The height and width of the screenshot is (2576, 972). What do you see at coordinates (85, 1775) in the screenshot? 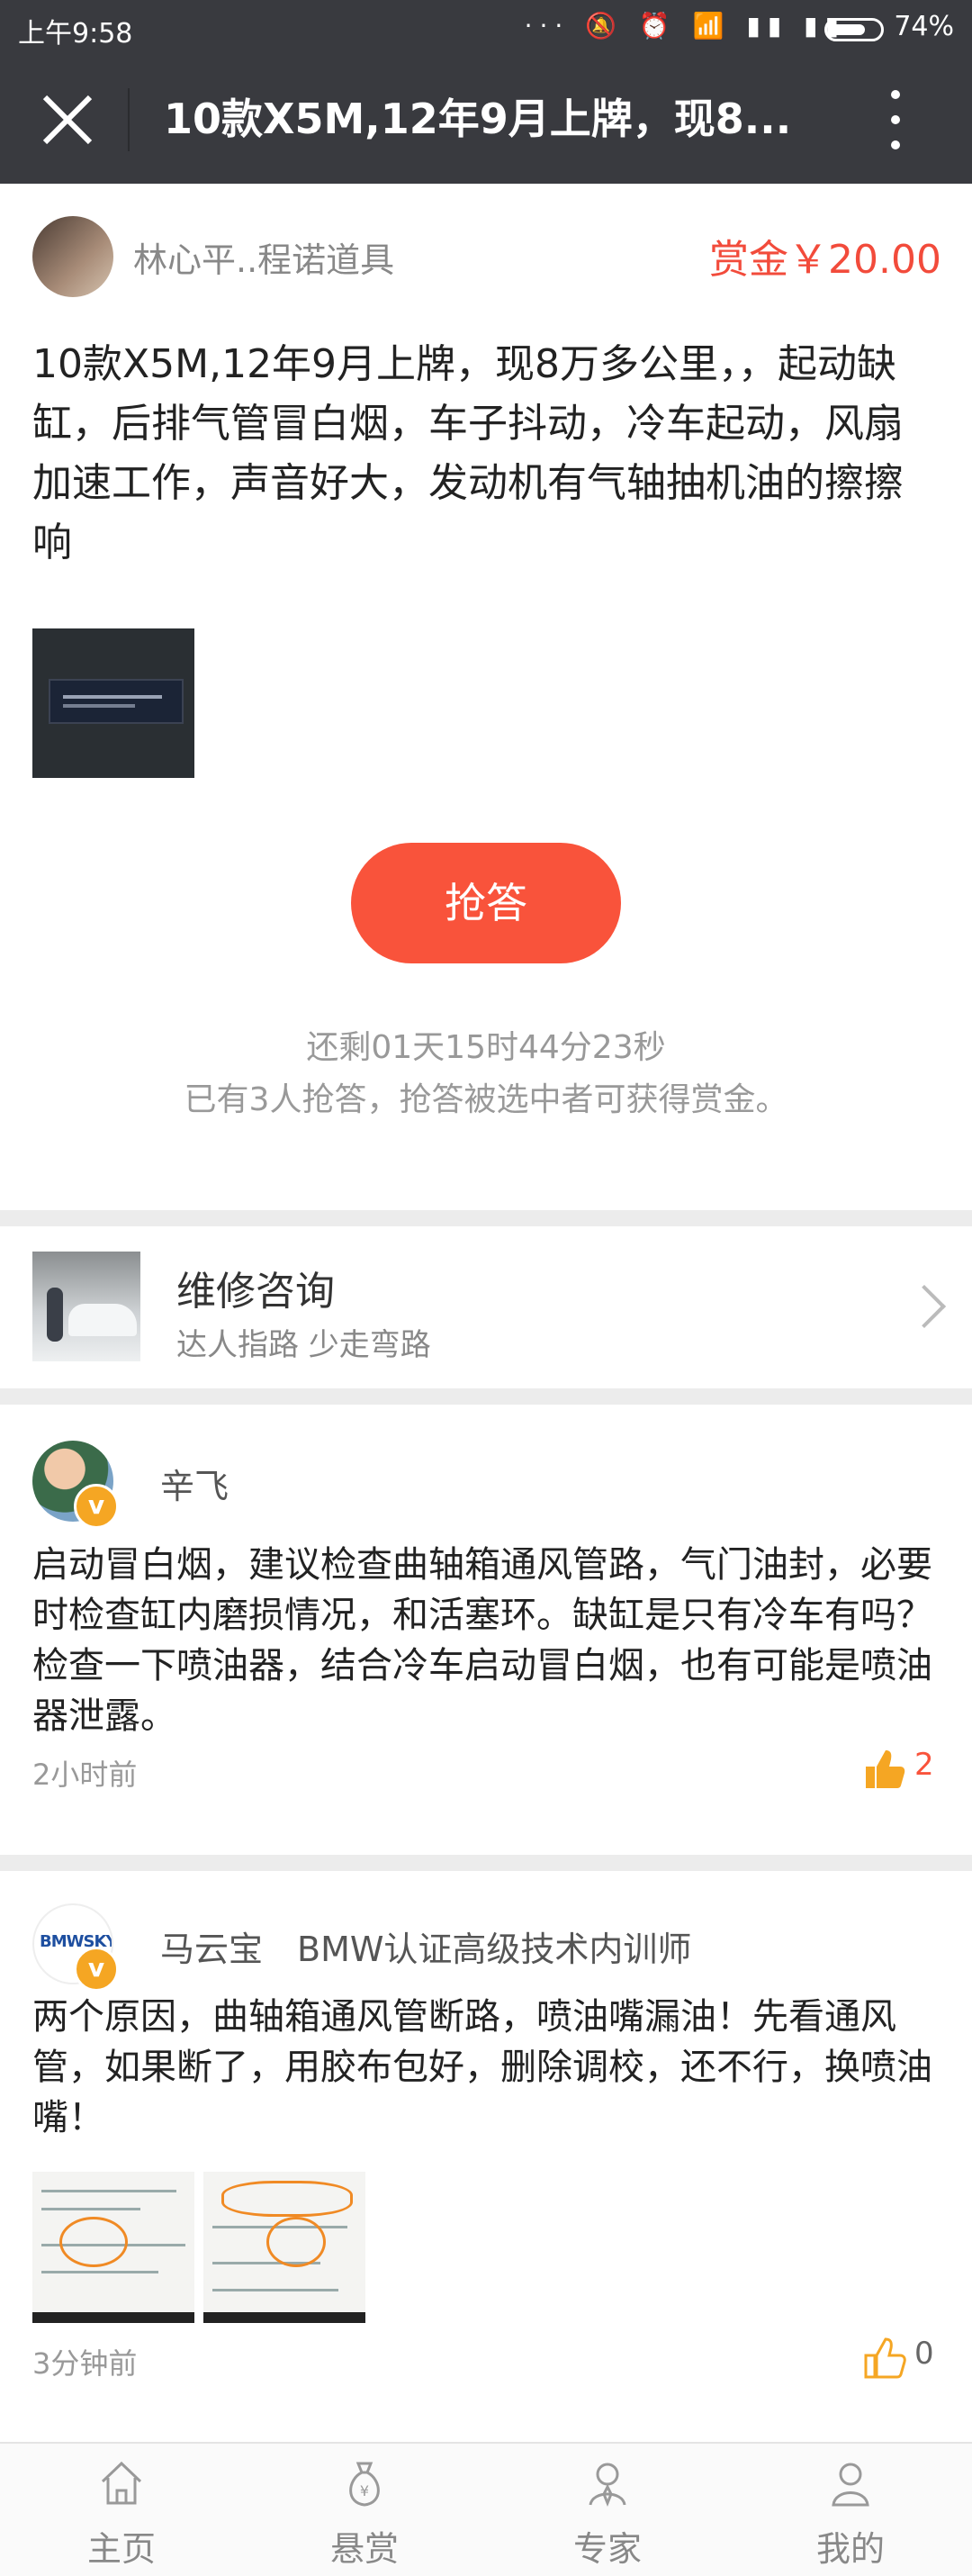
I see `answer-time: 2小时前` at bounding box center [85, 1775].